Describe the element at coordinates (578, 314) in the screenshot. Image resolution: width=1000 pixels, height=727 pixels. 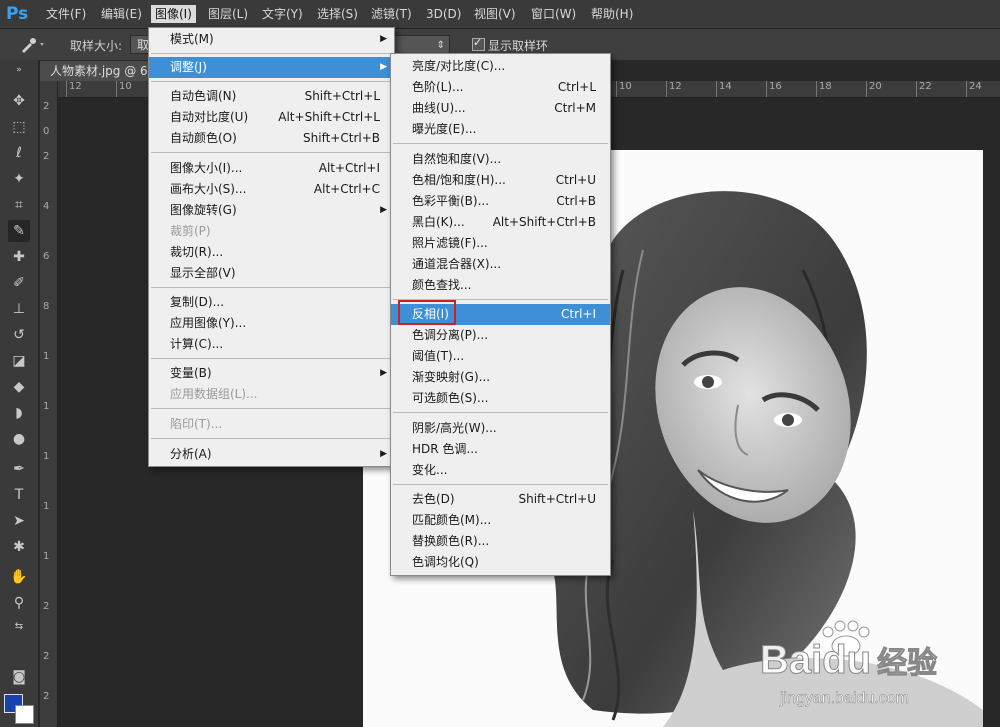
I see `menu-shortcut: Ctrl+I` at that location.